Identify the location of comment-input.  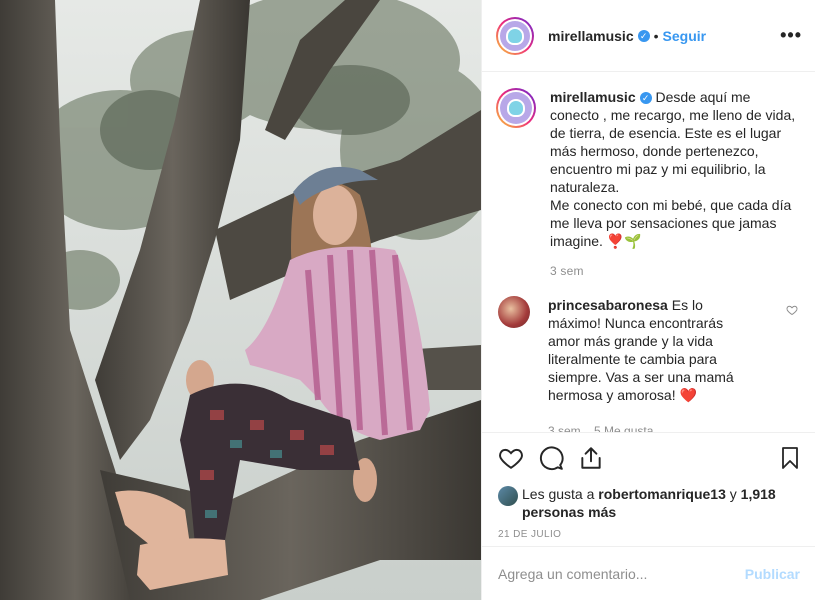
(621, 573).